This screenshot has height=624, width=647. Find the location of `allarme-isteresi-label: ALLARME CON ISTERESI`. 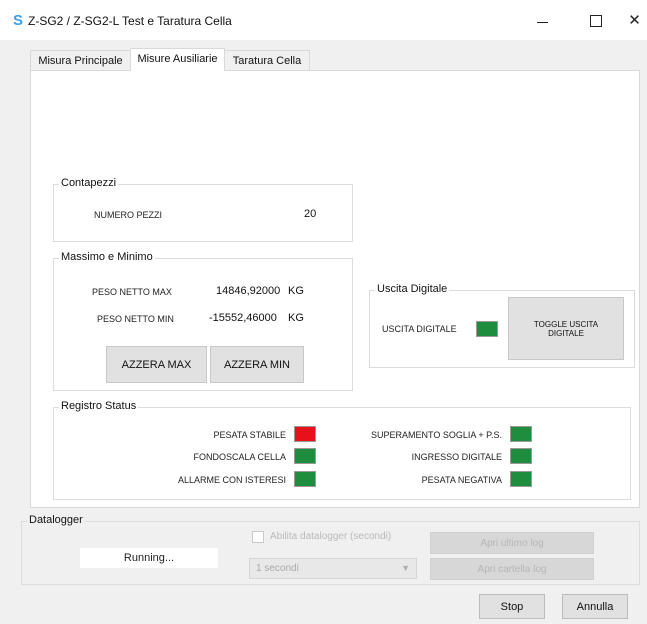

allarme-isteresi-label: ALLARME CON ISTERESI is located at coordinates (231, 480).